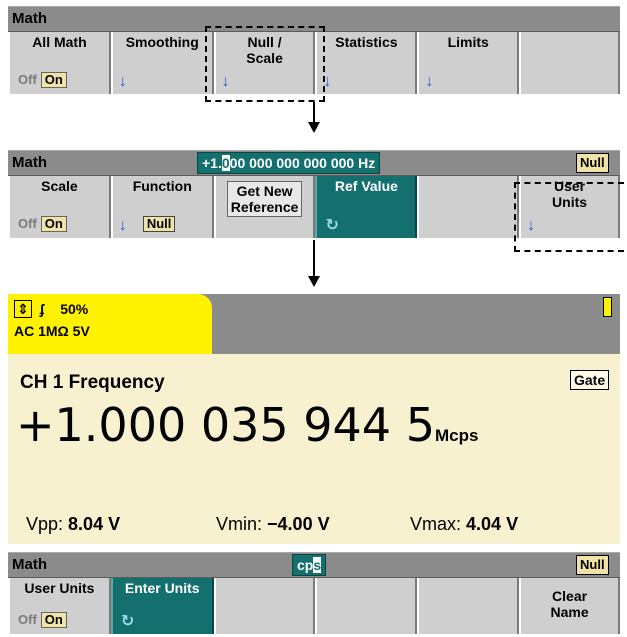 The height and width of the screenshot is (637, 627). I want to click on get-new-reference-box: Get New Reference, so click(264, 199).